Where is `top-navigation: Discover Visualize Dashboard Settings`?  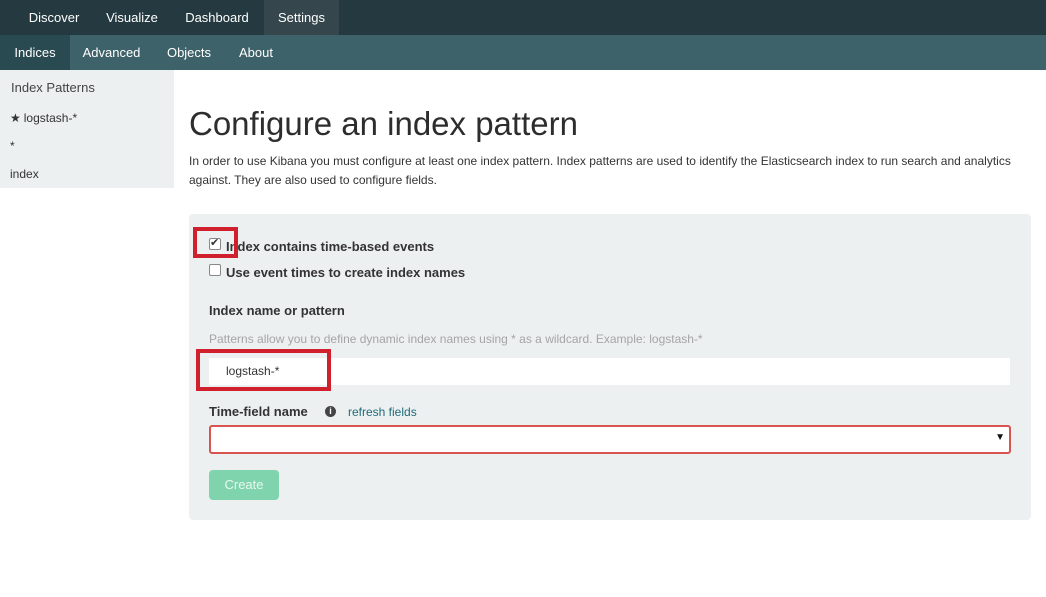 top-navigation: Discover Visualize Dashboard Settings is located at coordinates (523, 17).